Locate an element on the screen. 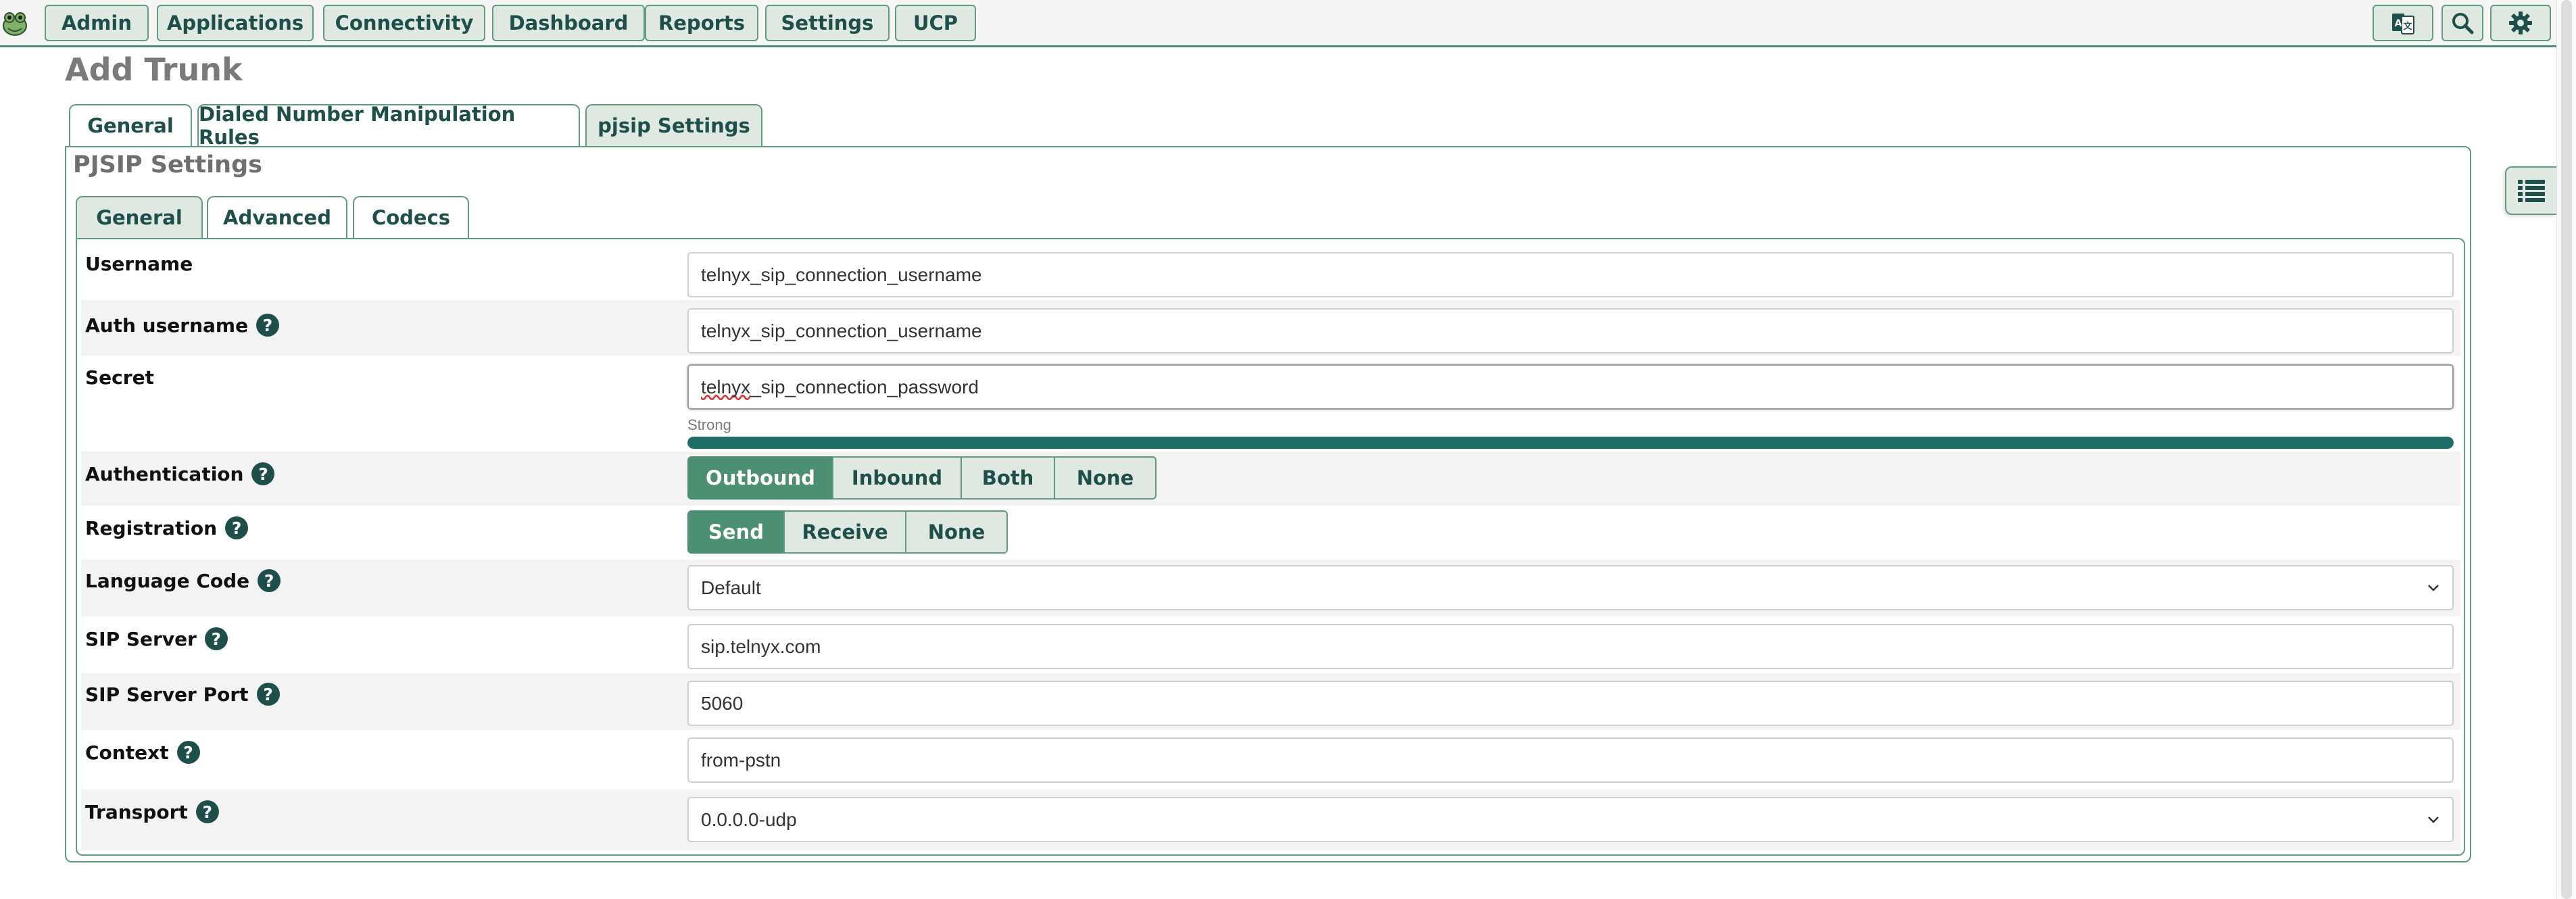 The image size is (2576, 899). search-icon is located at coordinates (2463, 24).